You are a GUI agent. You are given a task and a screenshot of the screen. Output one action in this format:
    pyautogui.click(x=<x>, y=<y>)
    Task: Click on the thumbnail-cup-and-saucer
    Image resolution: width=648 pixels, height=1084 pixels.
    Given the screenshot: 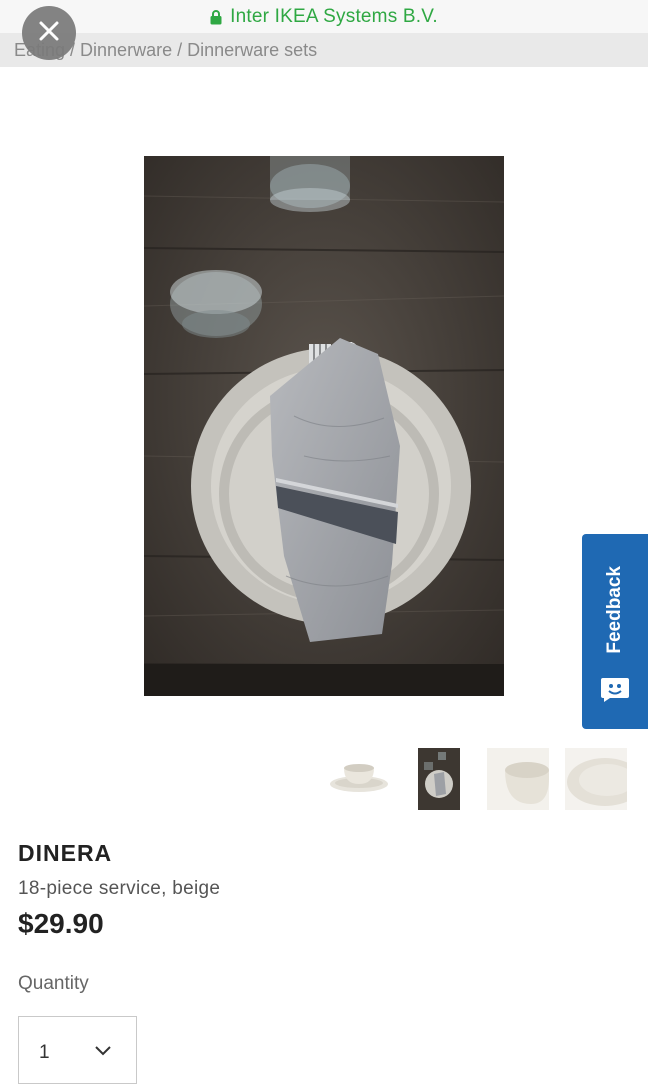 What is the action you would take?
    pyautogui.click(x=359, y=779)
    